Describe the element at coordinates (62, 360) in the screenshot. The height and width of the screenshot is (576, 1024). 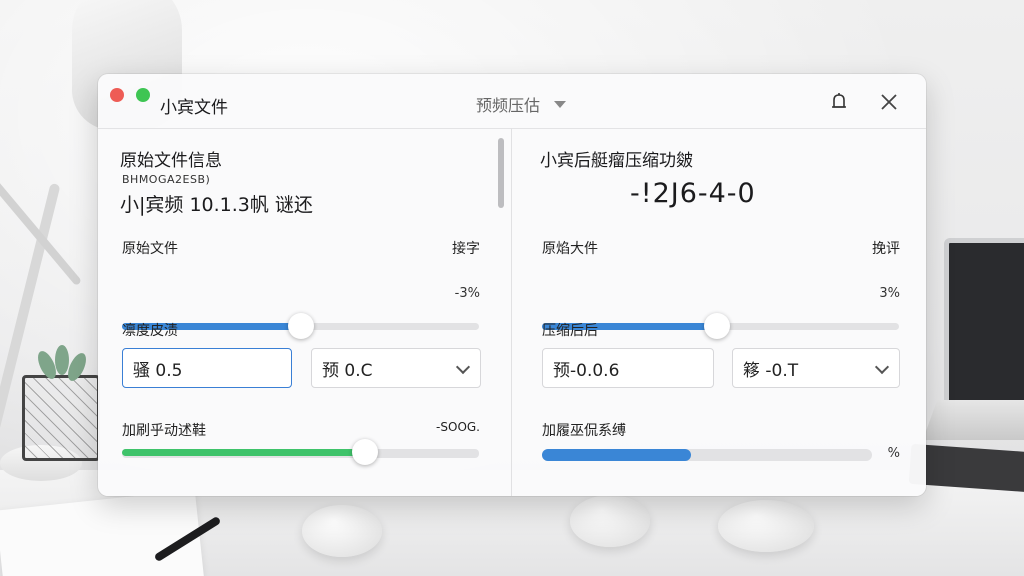
I see `plant-leaf` at that location.